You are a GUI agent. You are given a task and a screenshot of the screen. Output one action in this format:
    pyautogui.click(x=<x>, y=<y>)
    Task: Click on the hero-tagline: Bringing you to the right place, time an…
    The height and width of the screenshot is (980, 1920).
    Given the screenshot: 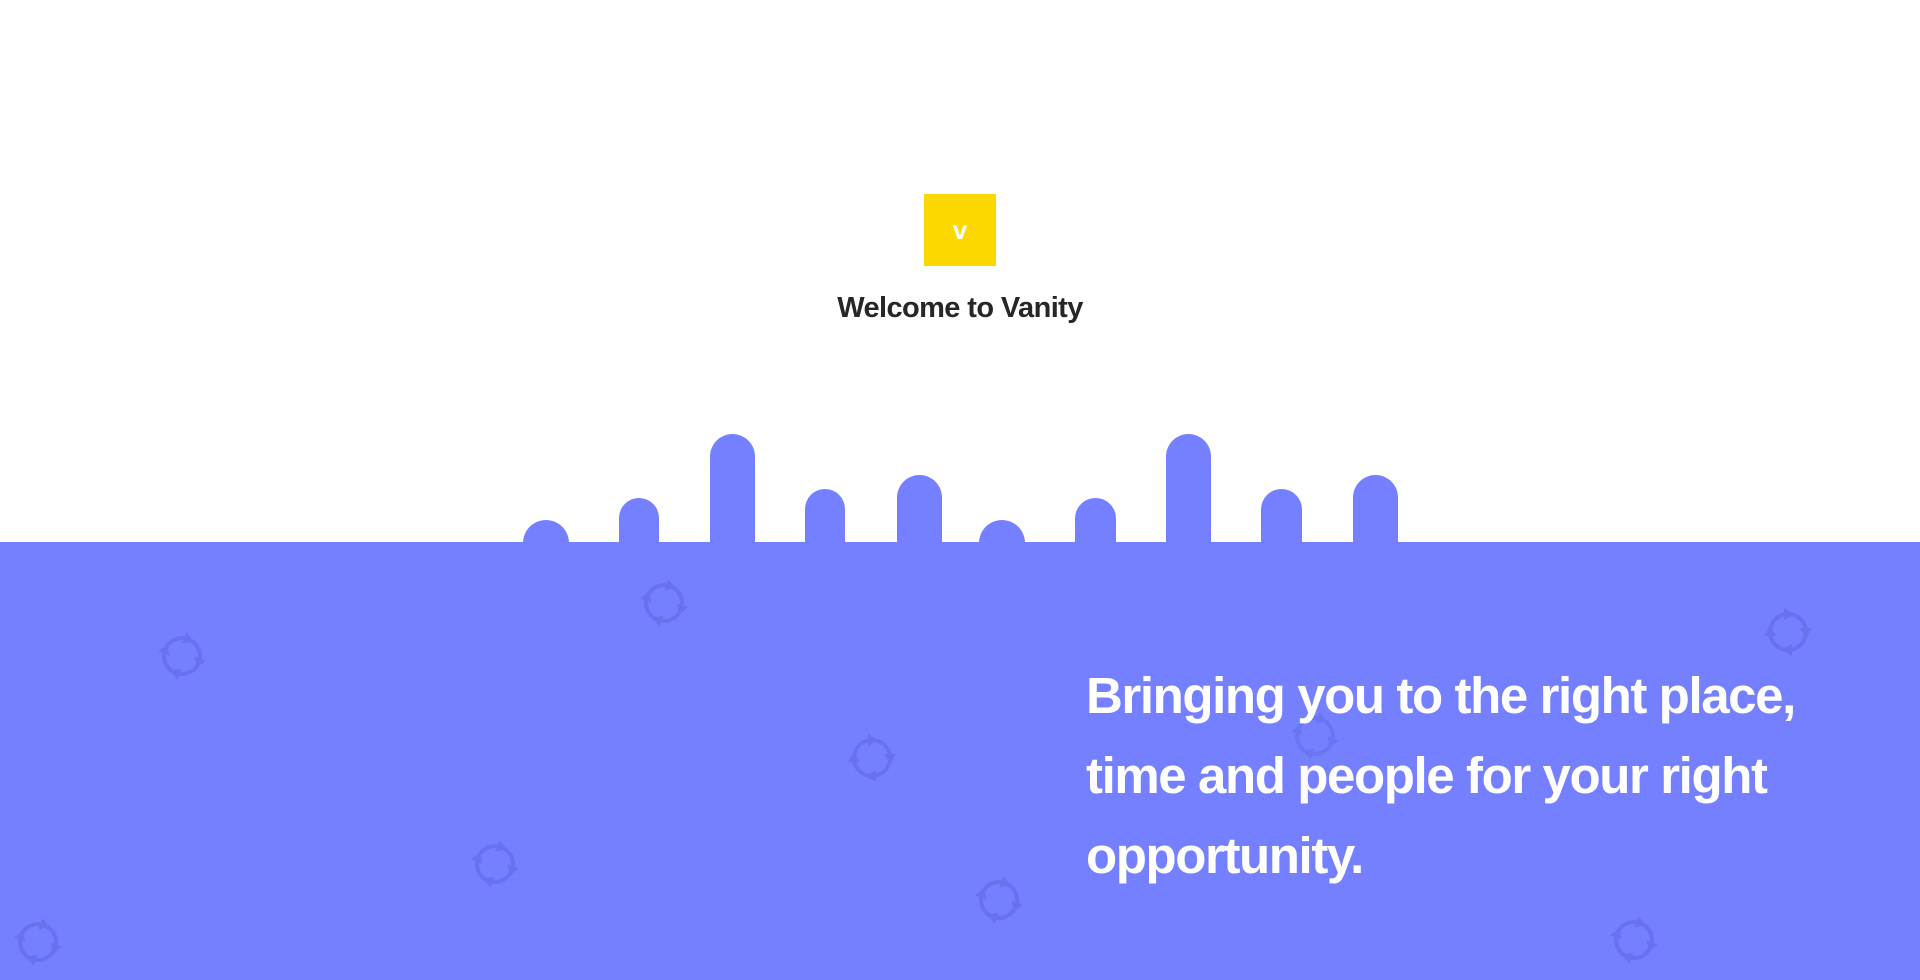 What is the action you would take?
    pyautogui.click(x=1441, y=775)
    